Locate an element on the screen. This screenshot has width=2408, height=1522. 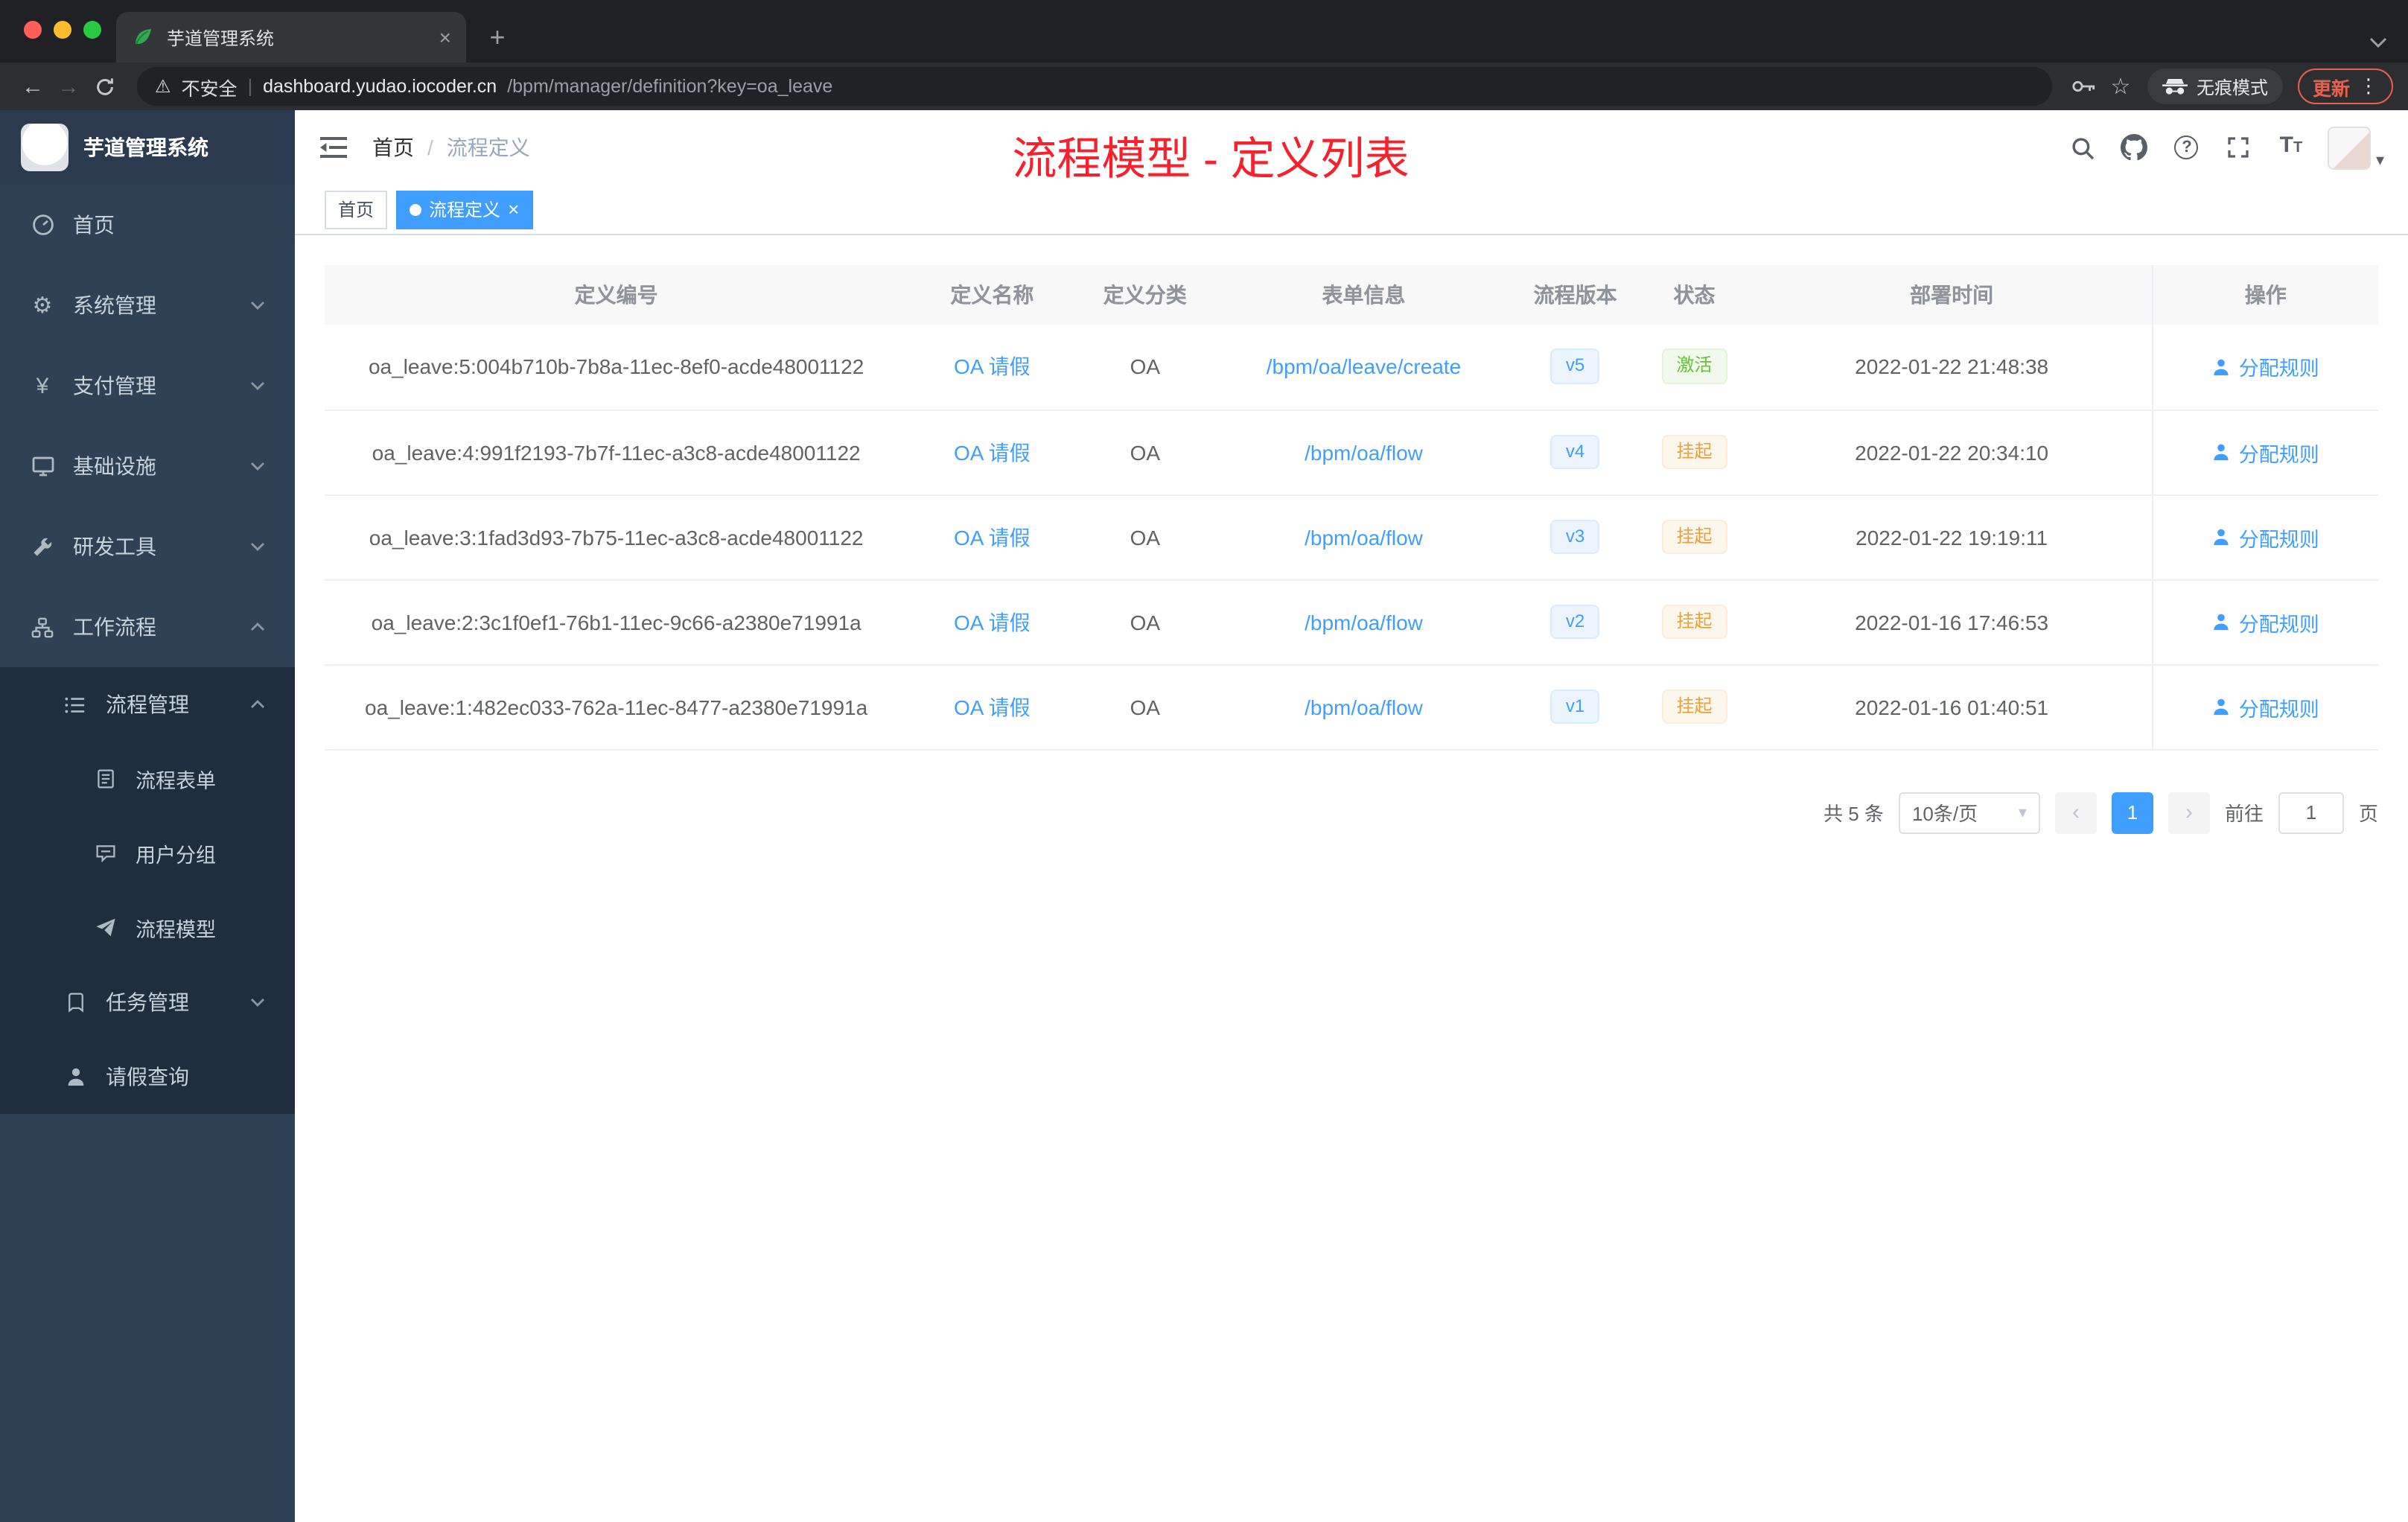
current-page-button: 1 is located at coordinates (2132, 812).